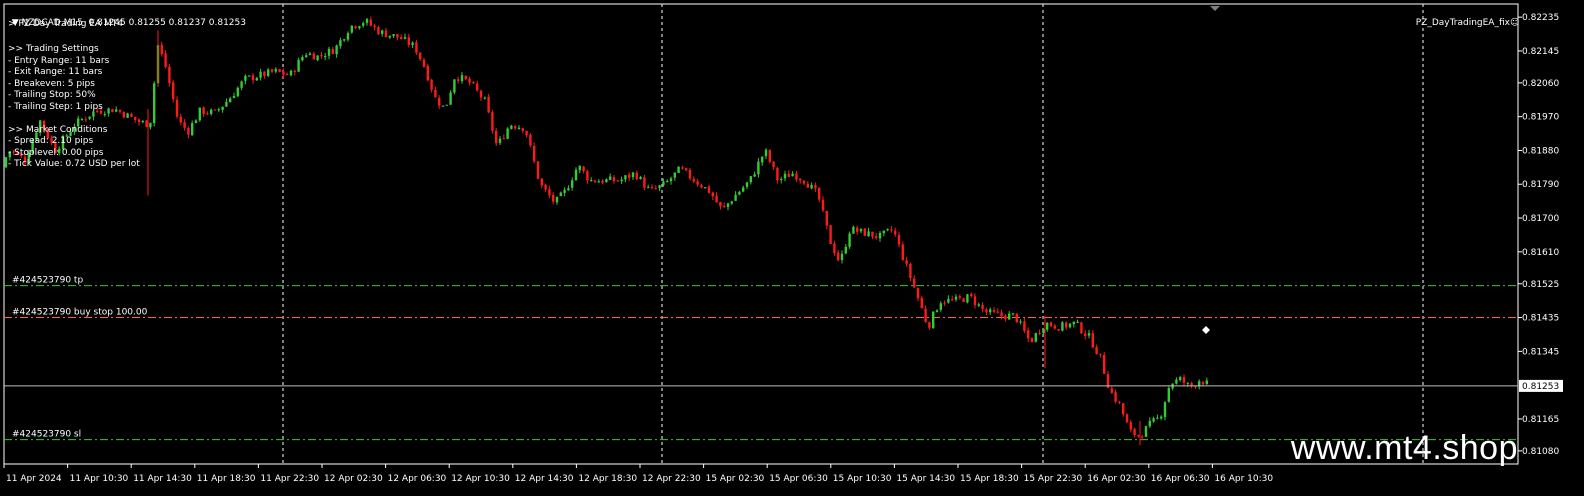 The height and width of the screenshot is (496, 1584). I want to click on y-tick-label: 0.81610, so click(1540, 253).